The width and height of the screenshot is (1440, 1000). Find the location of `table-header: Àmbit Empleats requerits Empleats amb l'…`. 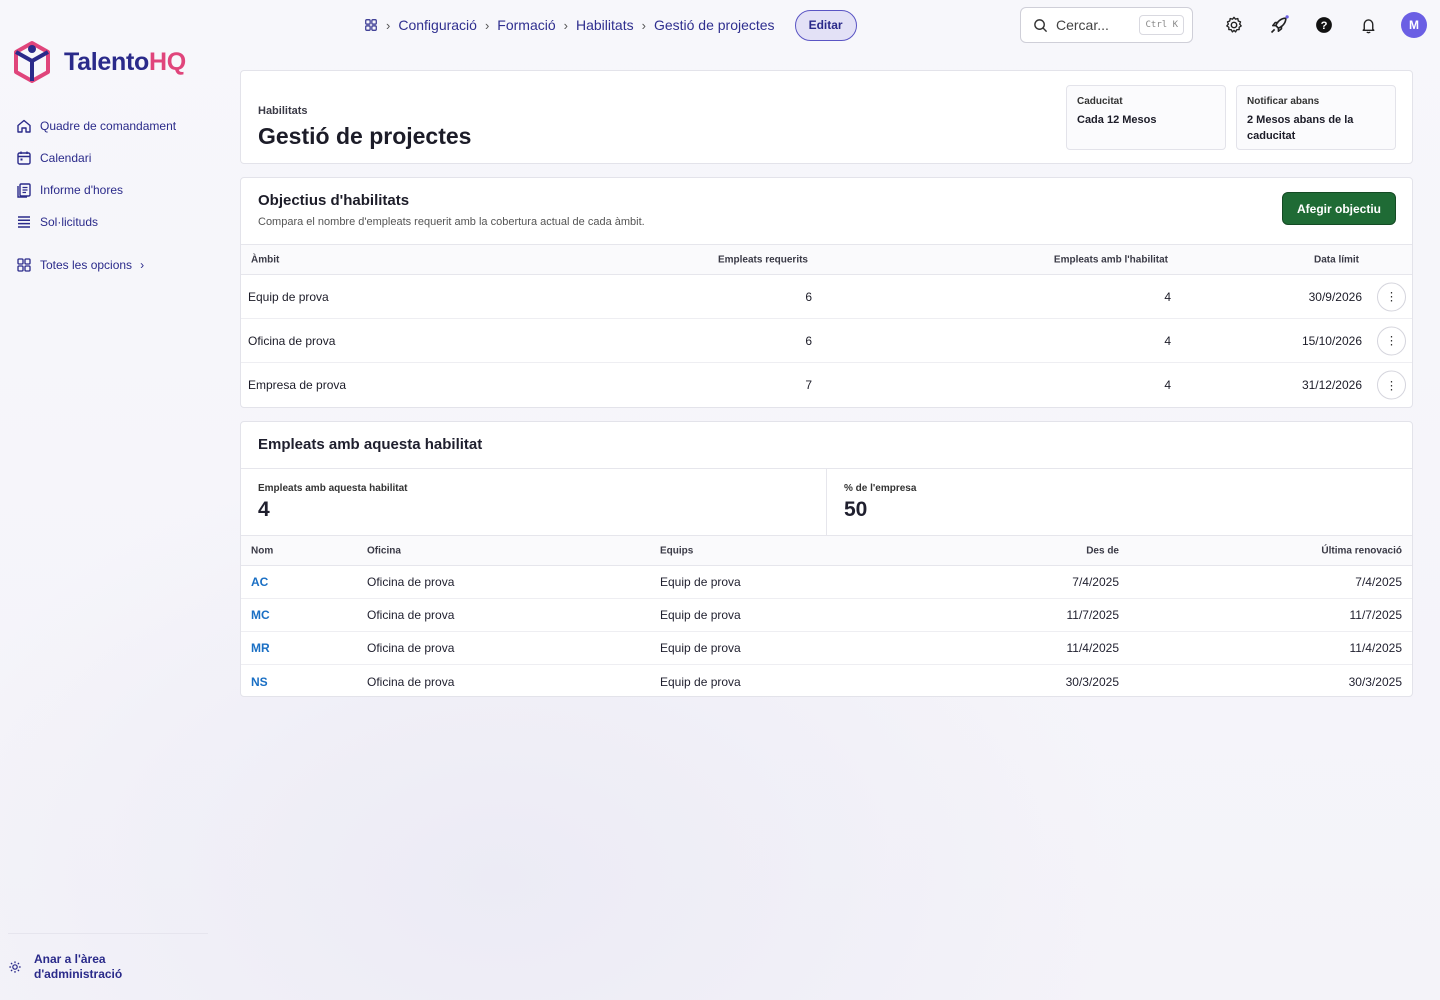

table-header: Àmbit Empleats requerits Empleats amb l'… is located at coordinates (826, 259).